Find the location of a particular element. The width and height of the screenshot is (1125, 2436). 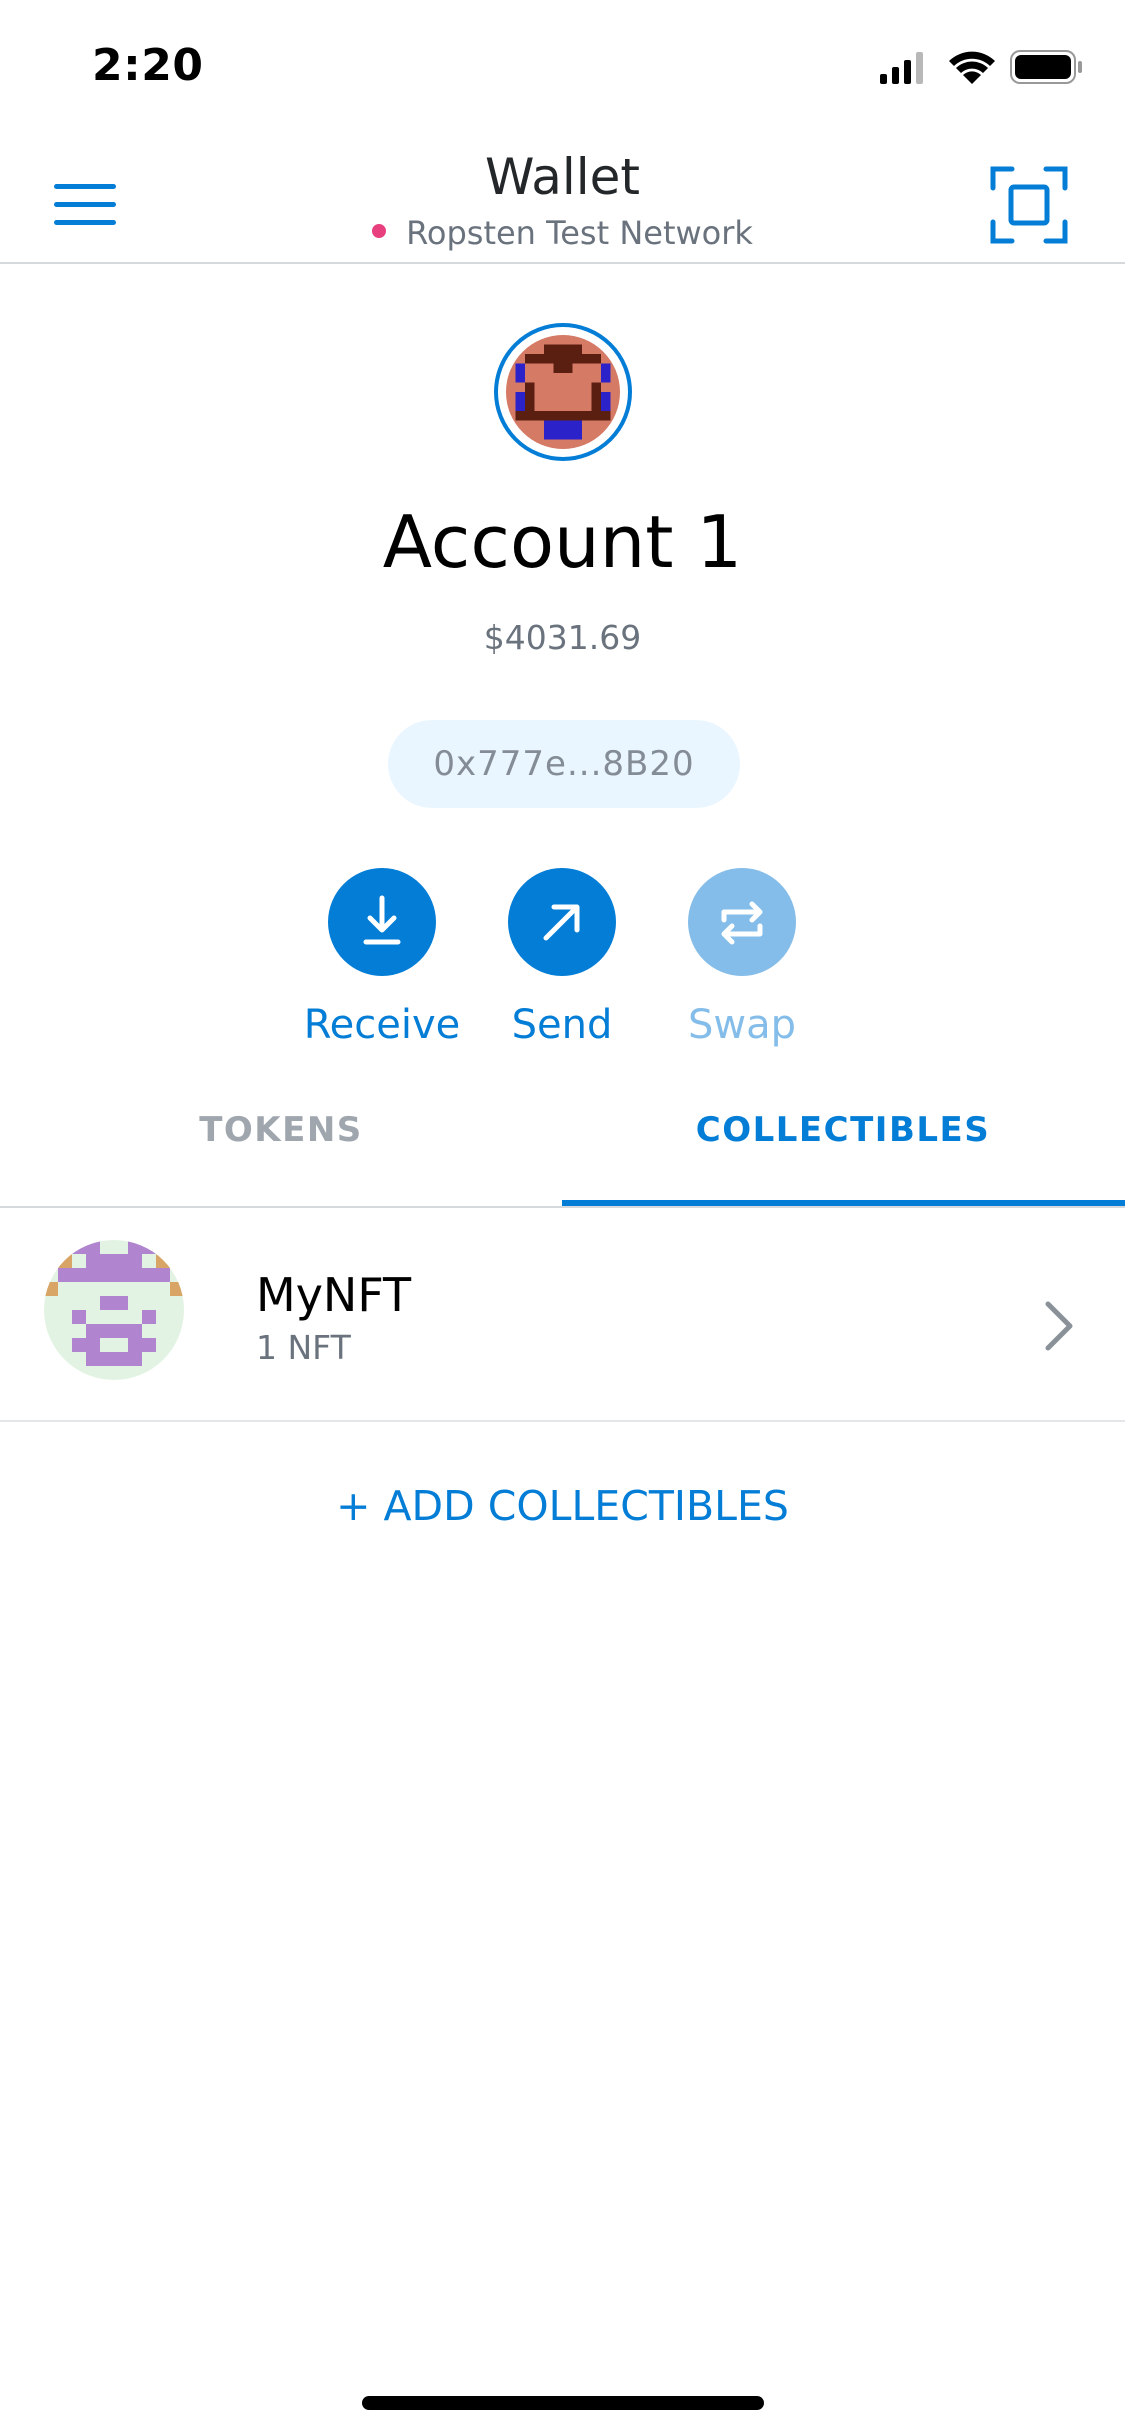

network-indicator: Ropsten Test Network is located at coordinates (562, 233).